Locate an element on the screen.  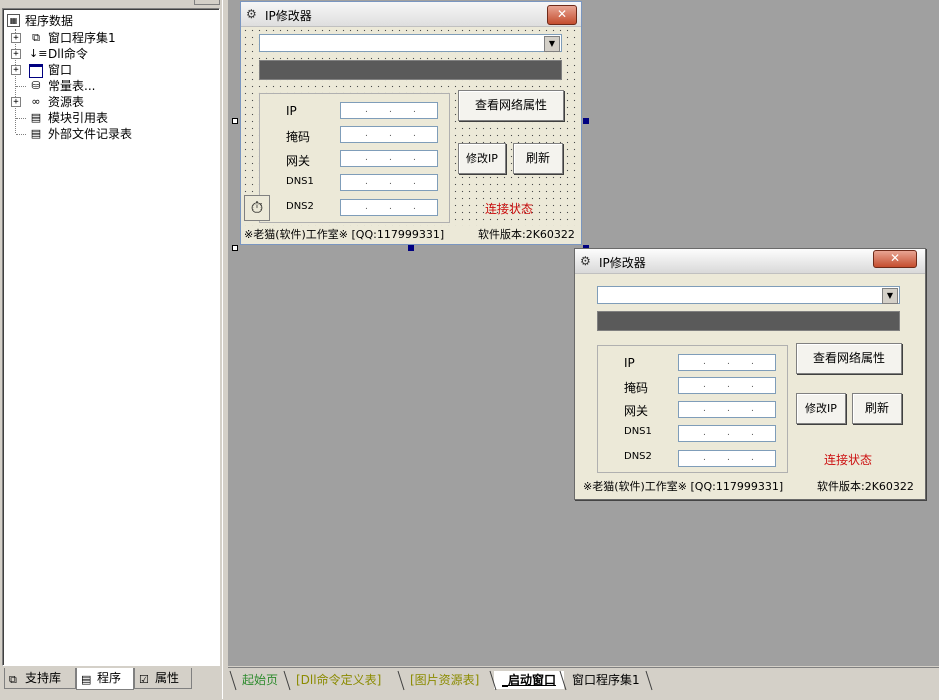
timer-icon: ⏱ is located at coordinates (257, 208).